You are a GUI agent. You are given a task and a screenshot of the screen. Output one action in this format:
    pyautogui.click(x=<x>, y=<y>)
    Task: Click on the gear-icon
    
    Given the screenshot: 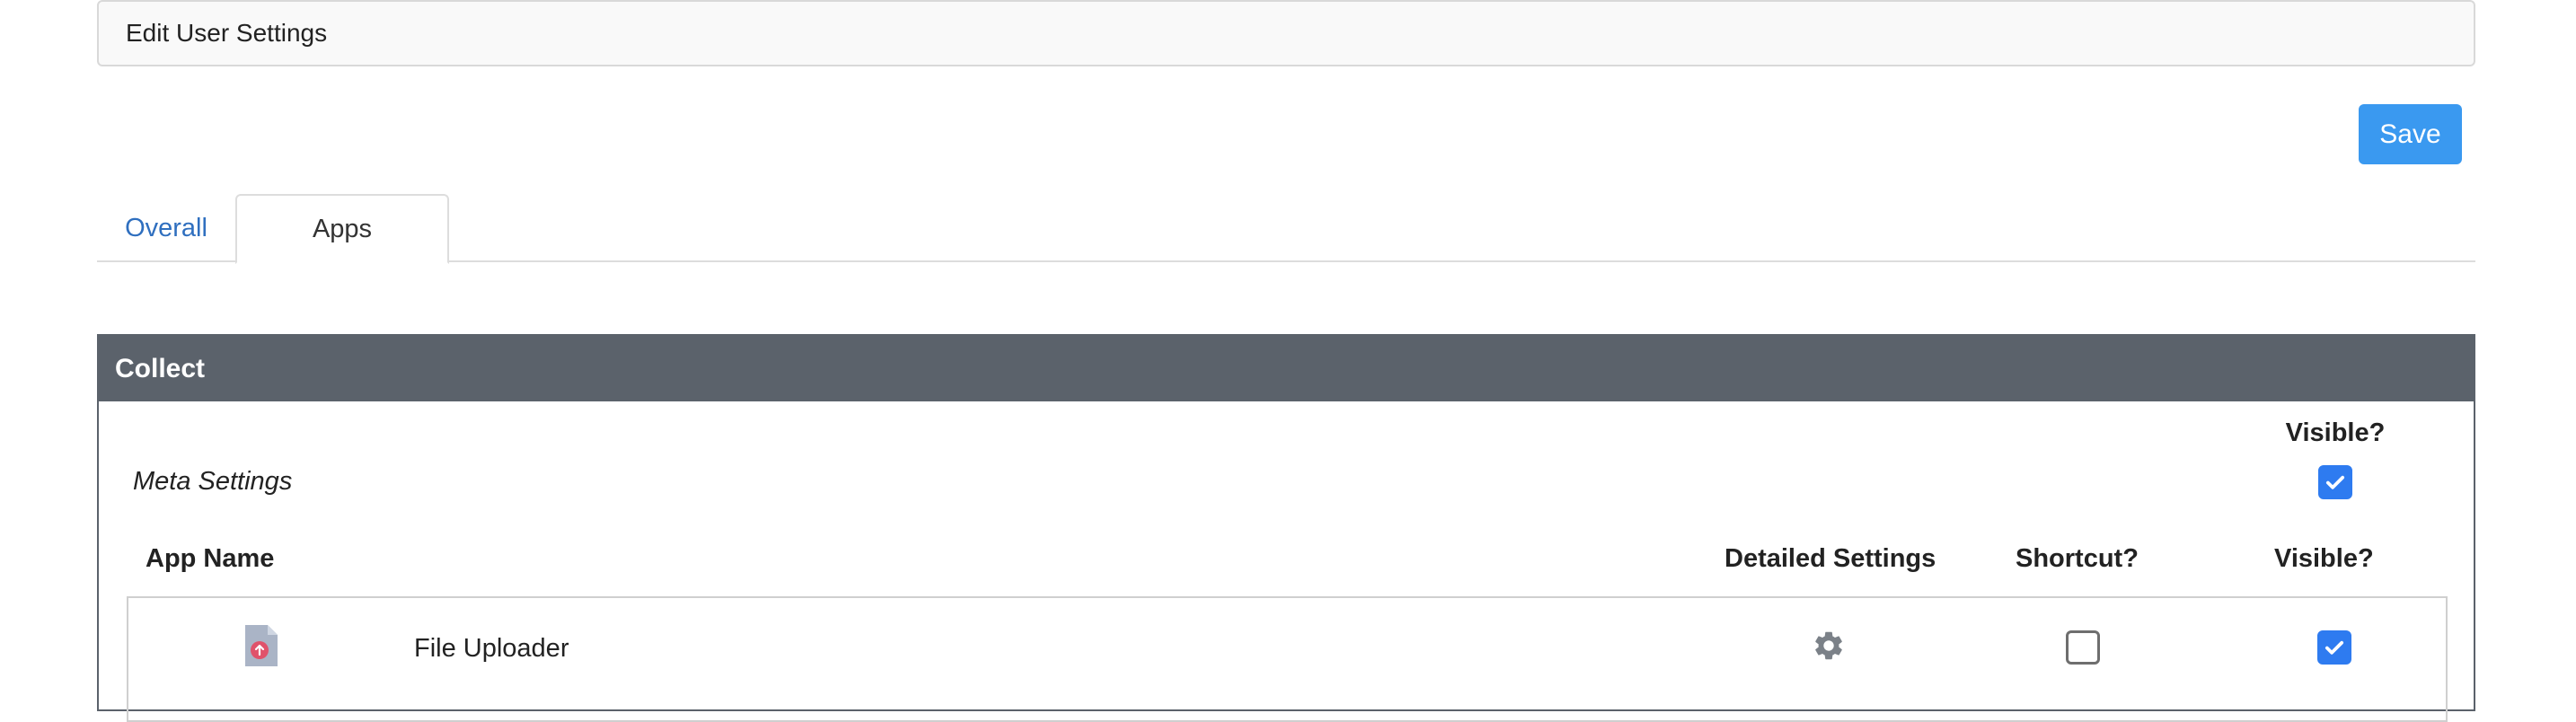 What is the action you would take?
    pyautogui.click(x=1829, y=646)
    